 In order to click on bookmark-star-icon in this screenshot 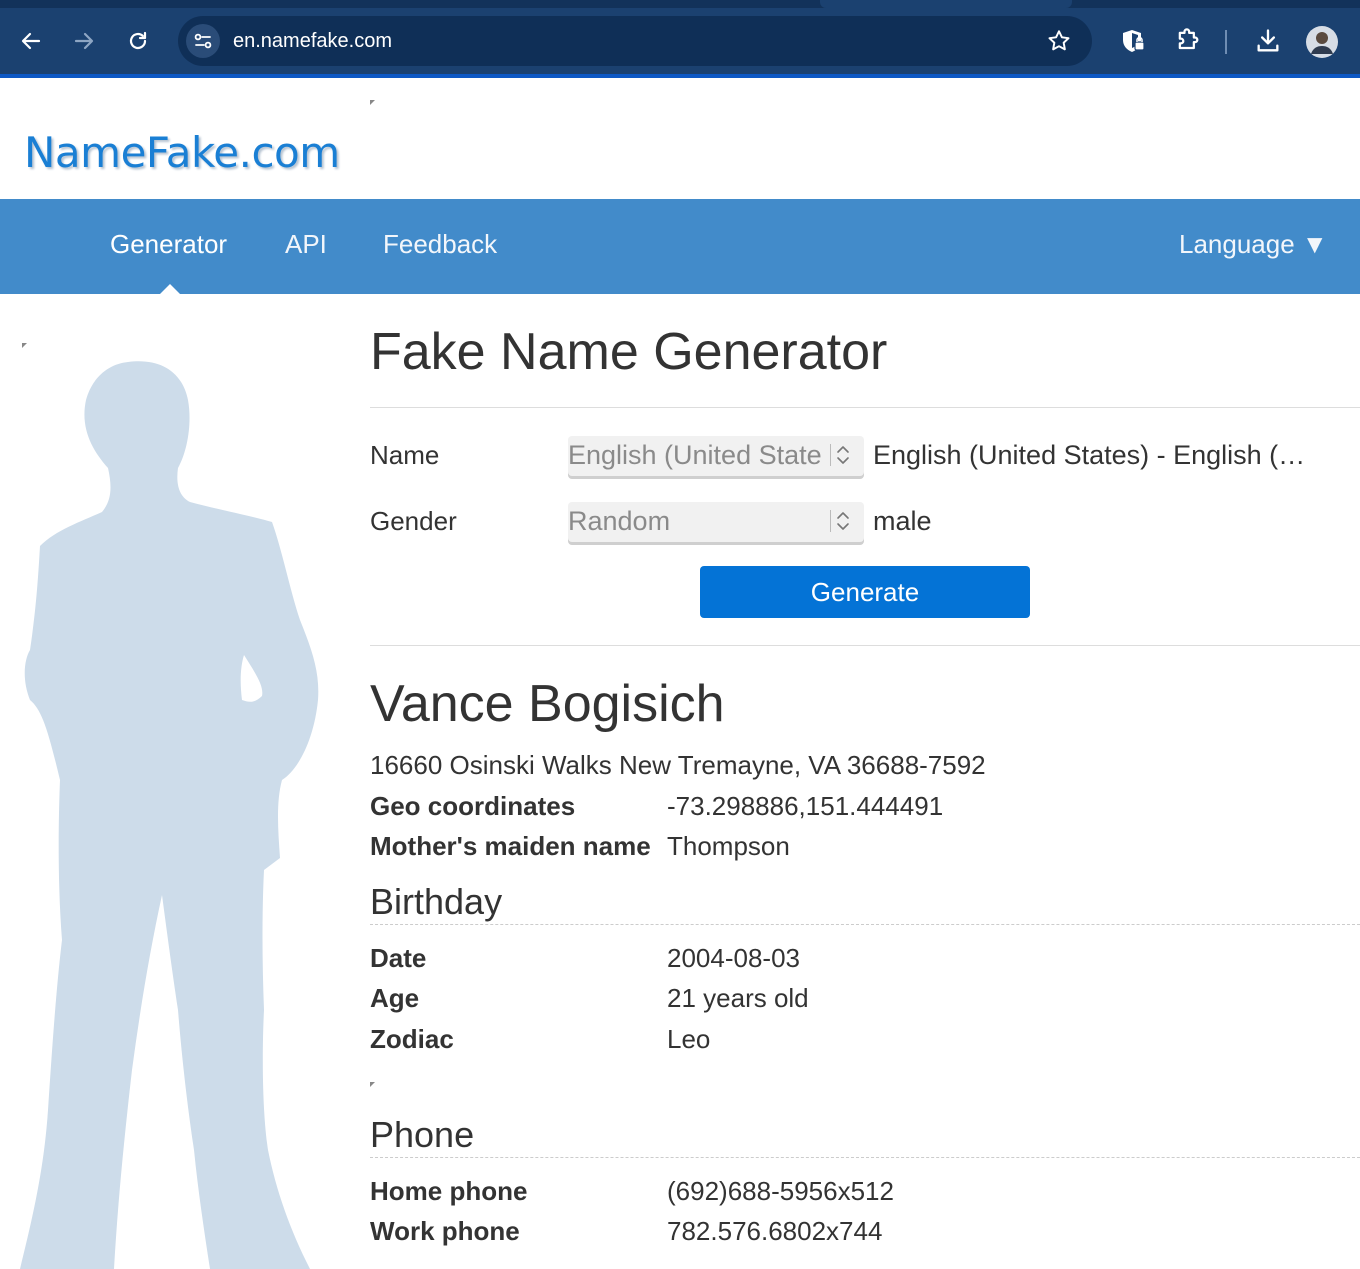, I will do `click(1059, 43)`.